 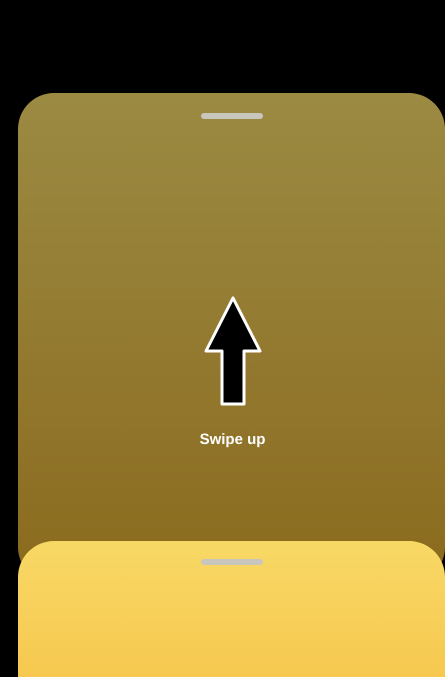 What do you see at coordinates (233, 440) in the screenshot?
I see `instruction-text: Swipe up` at bounding box center [233, 440].